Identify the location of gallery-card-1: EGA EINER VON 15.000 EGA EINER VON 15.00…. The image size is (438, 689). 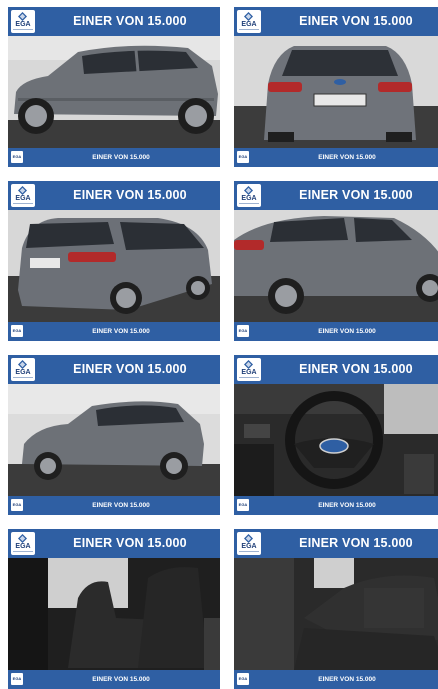
(114, 87).